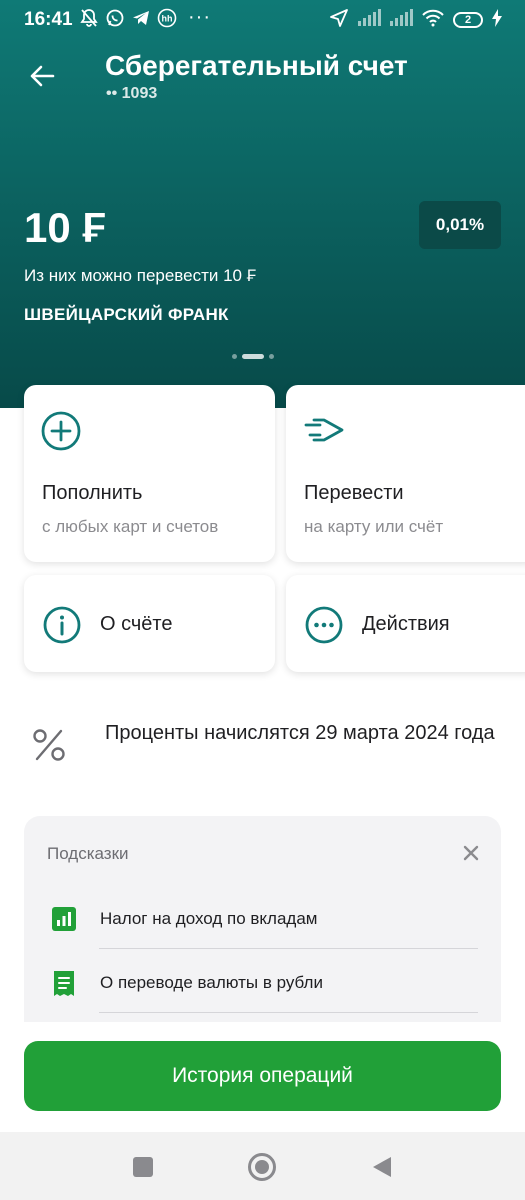 The height and width of the screenshot is (1200, 525). I want to click on more-icon, so click(324, 627).